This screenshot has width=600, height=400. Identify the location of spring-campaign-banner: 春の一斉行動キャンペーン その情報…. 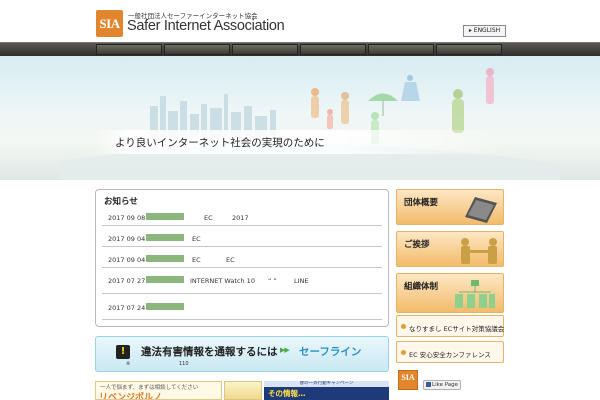
(326, 390).